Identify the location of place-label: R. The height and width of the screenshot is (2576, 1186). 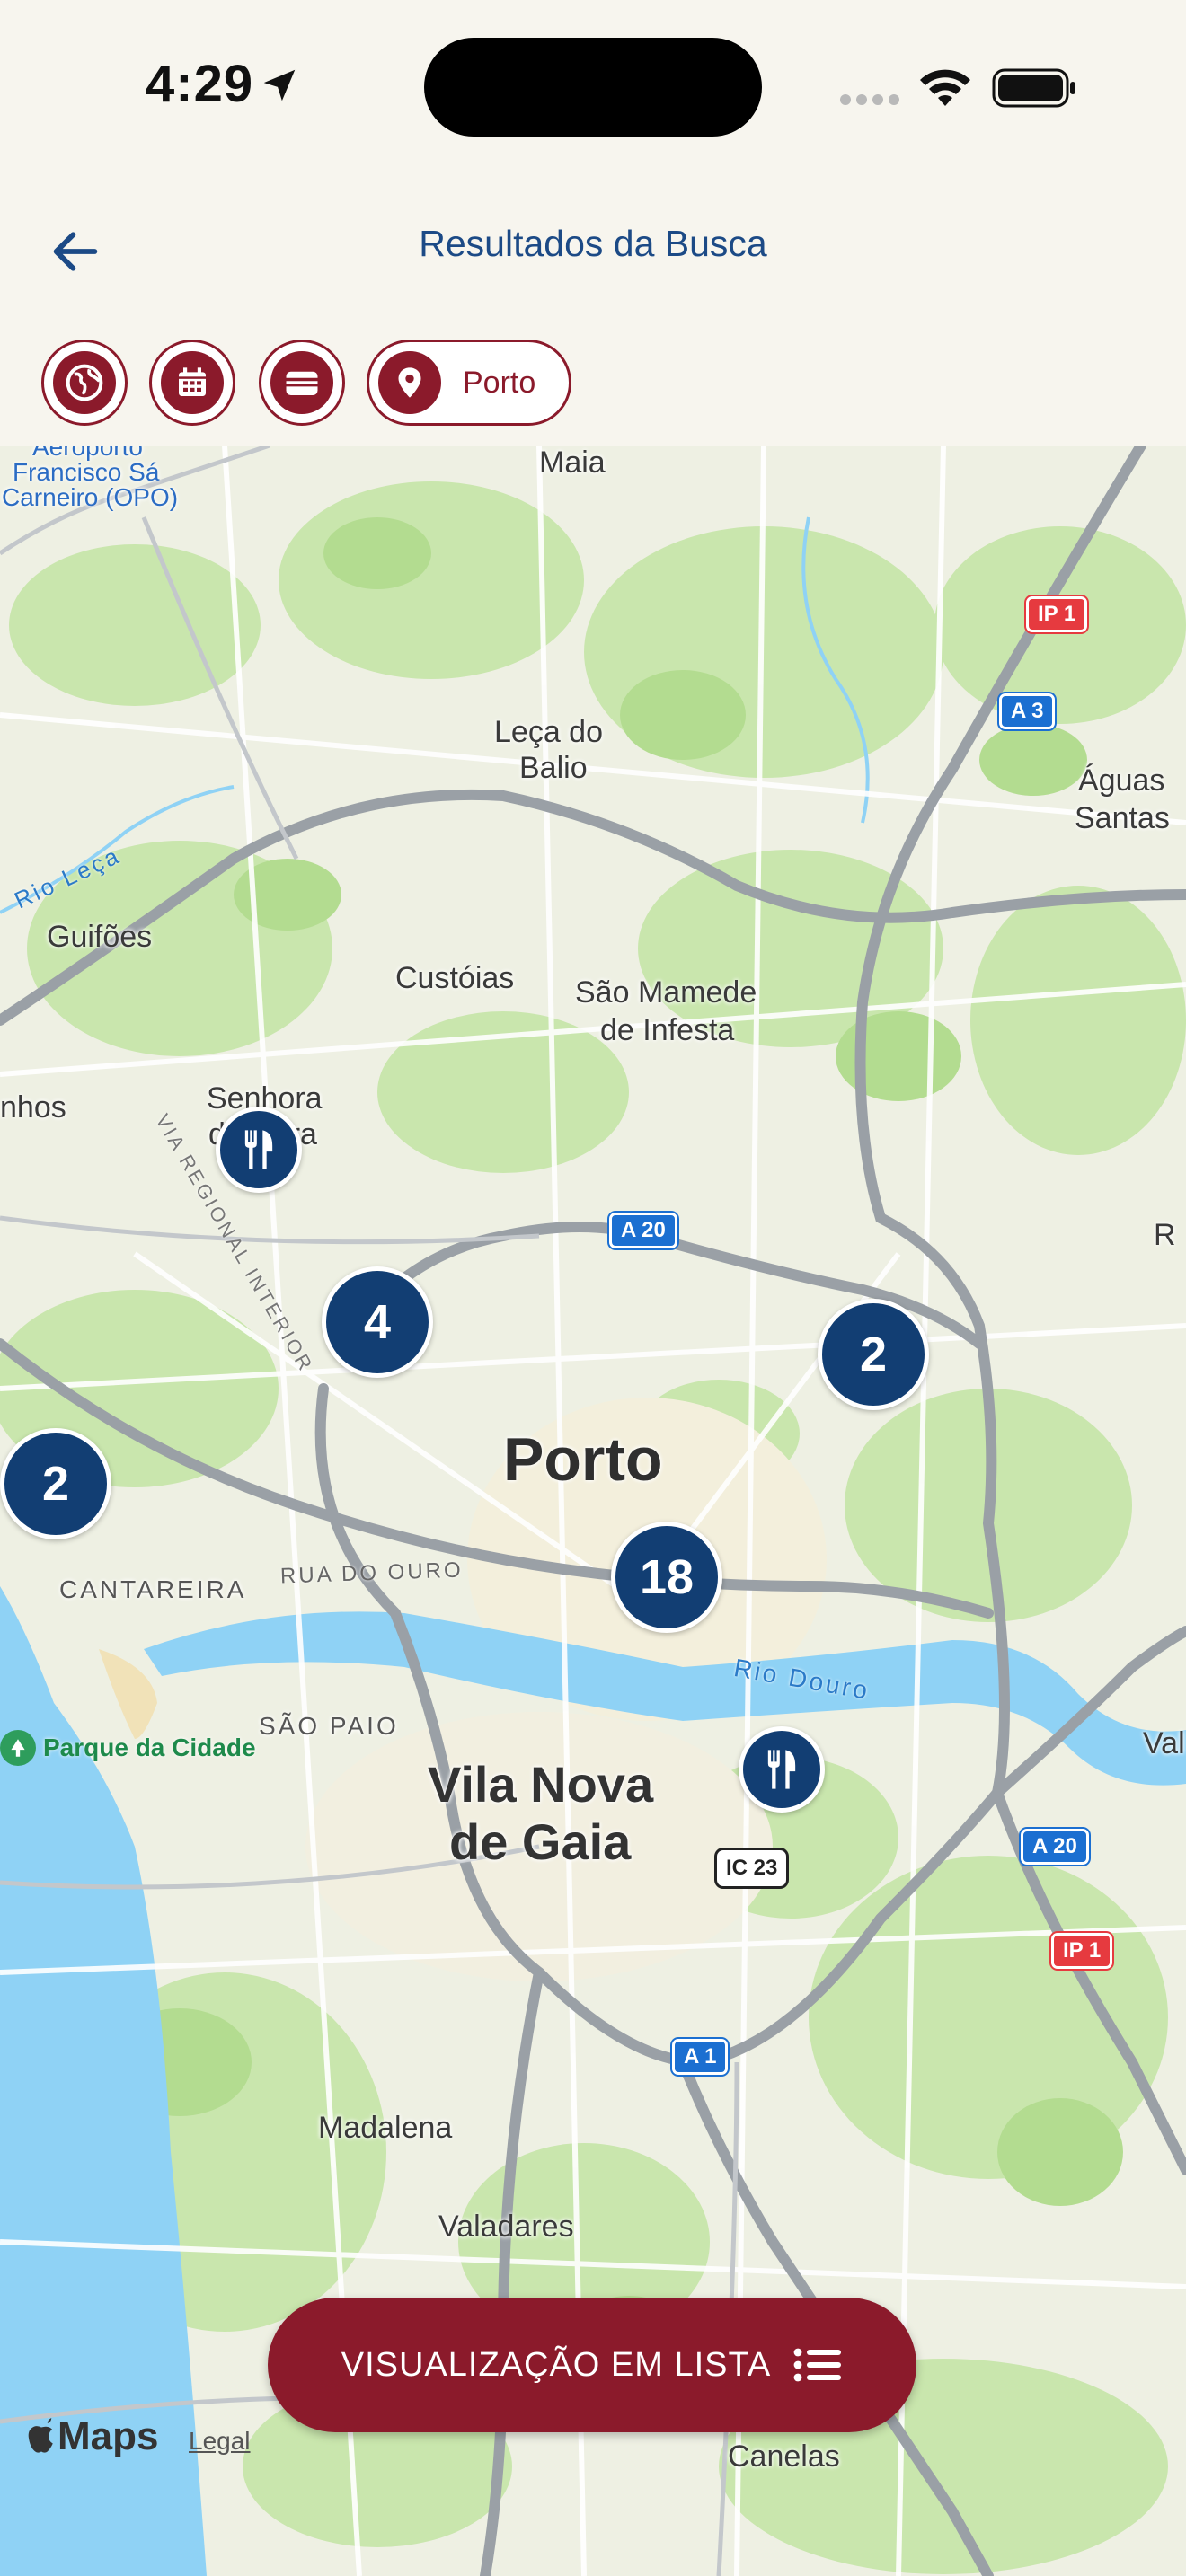
(1165, 1235).